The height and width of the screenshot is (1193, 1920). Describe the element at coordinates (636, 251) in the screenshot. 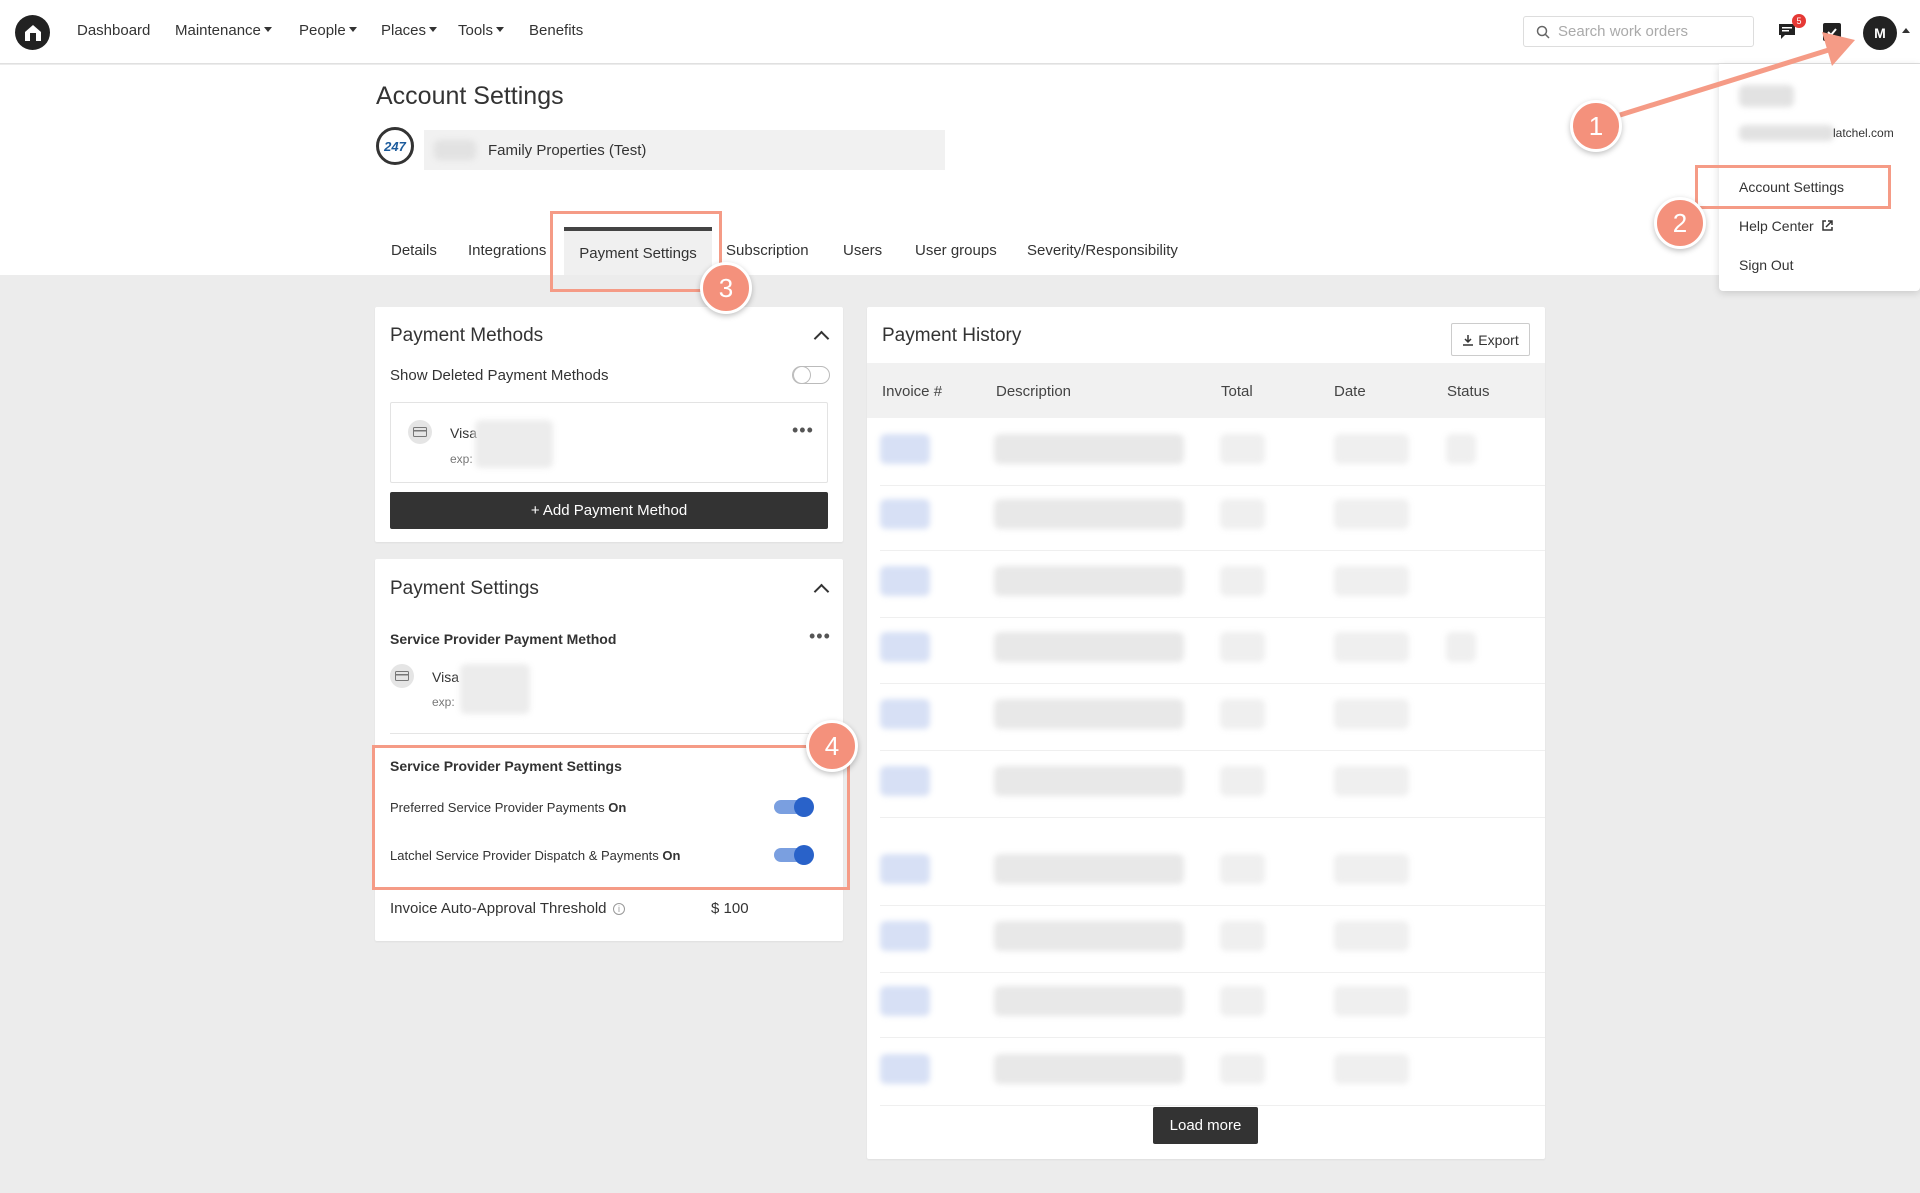

I see `annotation-box-payment-tab` at that location.